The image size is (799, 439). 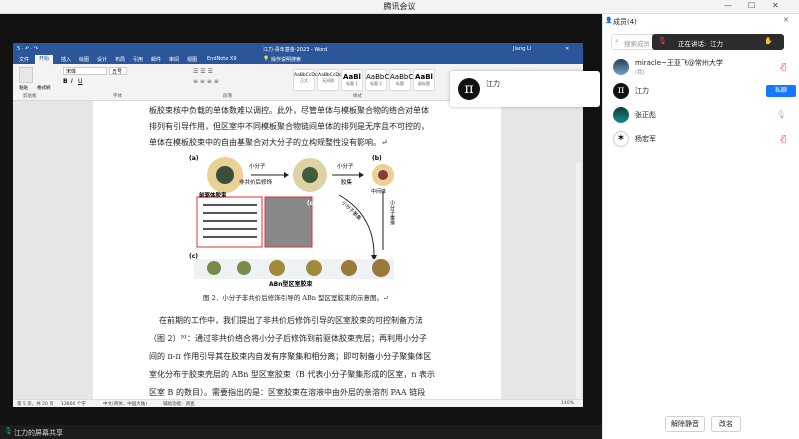 What do you see at coordinates (174, 59) in the screenshot?
I see `tab-review: 审阅` at bounding box center [174, 59].